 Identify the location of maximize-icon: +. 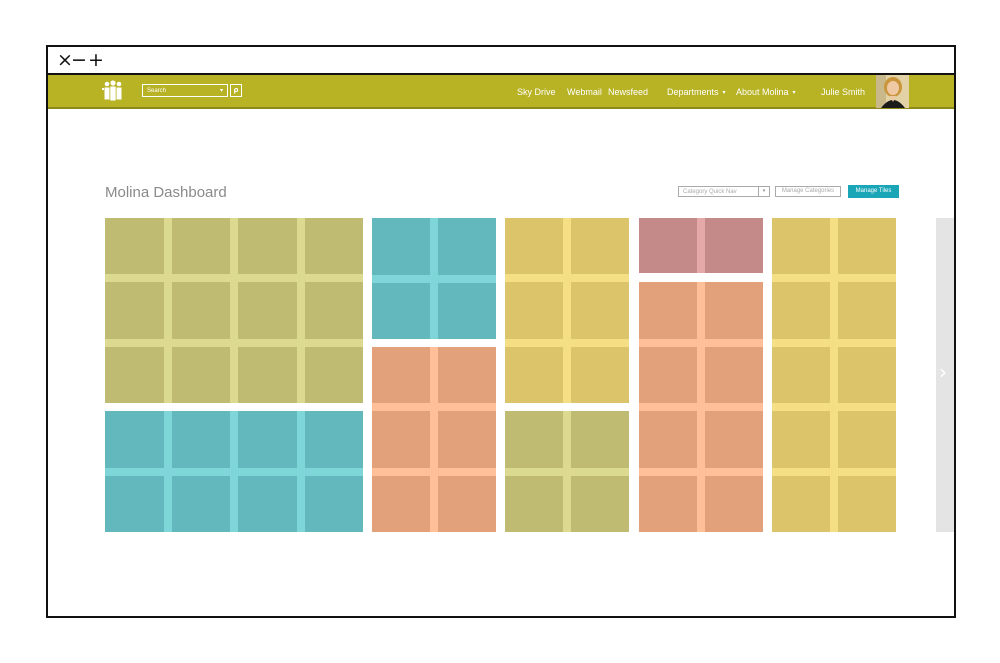
(96, 60).